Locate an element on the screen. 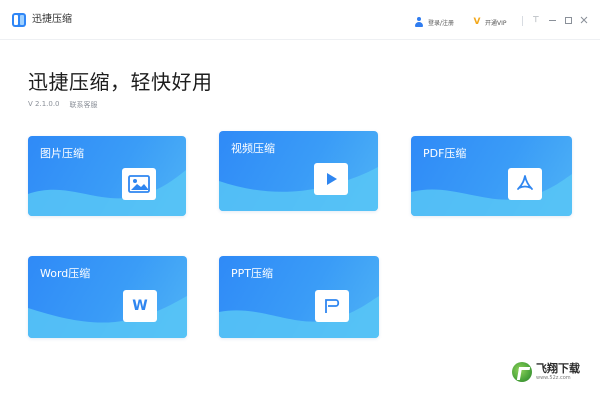 The width and height of the screenshot is (600, 400). image-glyph is located at coordinates (139, 184).